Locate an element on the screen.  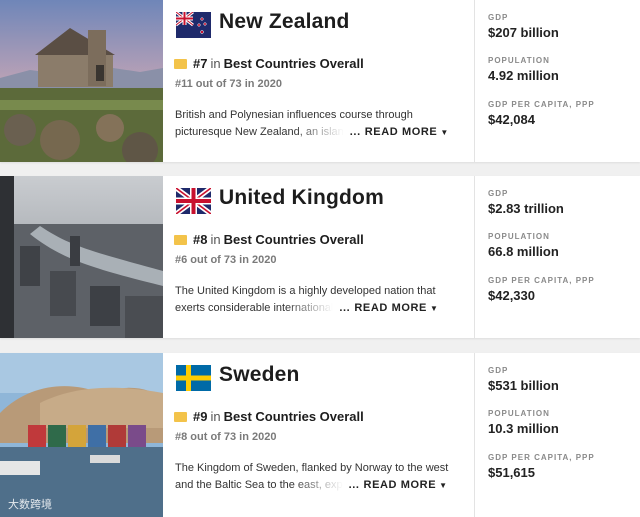
rank-line: #8 in Best Countries Overall is located at coordinates (269, 239).